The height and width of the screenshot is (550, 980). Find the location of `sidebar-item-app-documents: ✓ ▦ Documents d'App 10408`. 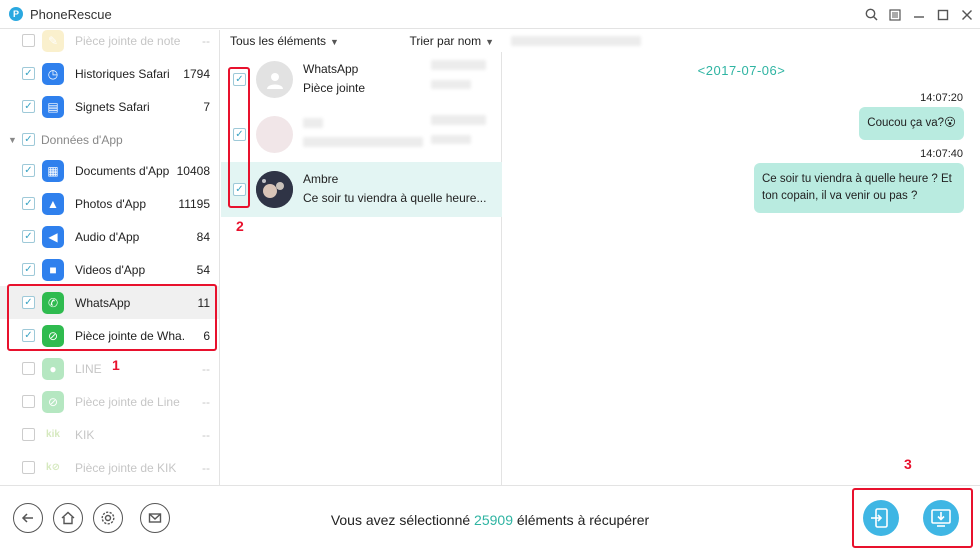

sidebar-item-app-documents: ✓ ▦ Documents d'App 10408 is located at coordinates (109, 170).